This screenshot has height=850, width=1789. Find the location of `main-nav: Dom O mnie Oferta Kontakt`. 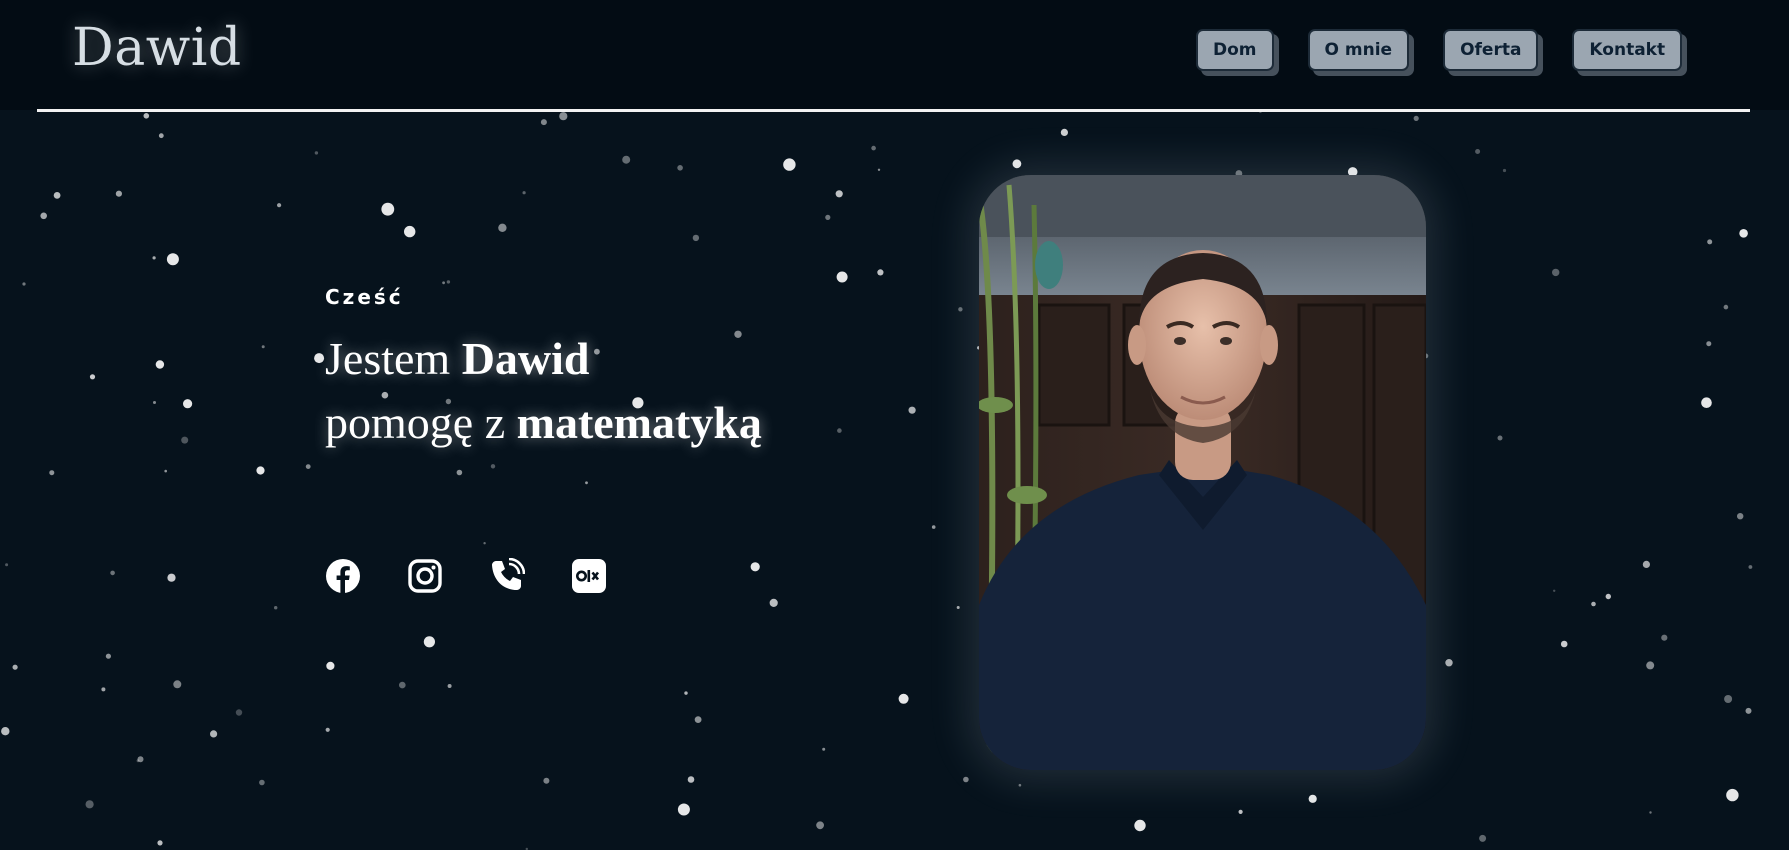

main-nav: Dom O mnie Oferta Kontakt is located at coordinates (1439, 50).